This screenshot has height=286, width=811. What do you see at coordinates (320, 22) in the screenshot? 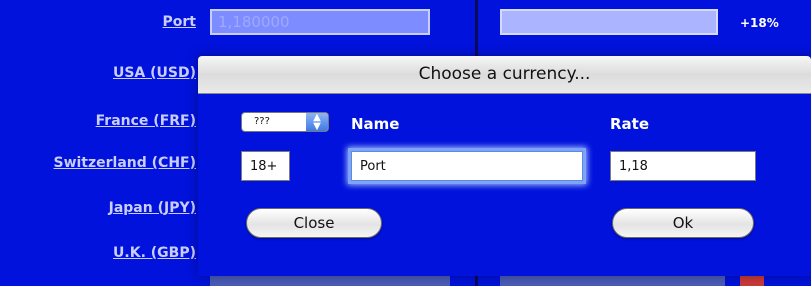
I see `port-value-field` at bounding box center [320, 22].